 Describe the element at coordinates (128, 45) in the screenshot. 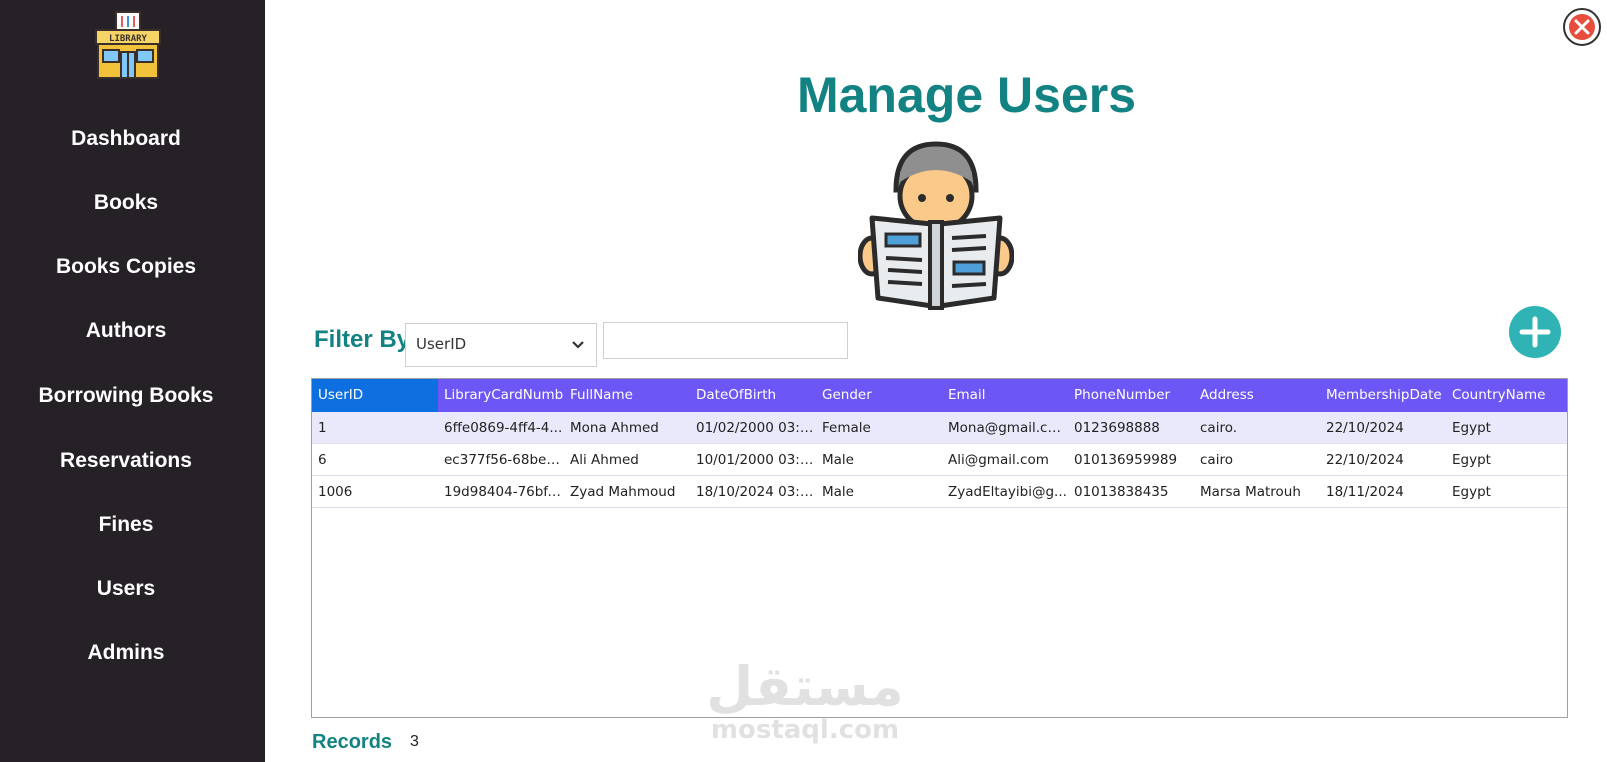

I see `library-logo-icon: LIBRARY` at that location.